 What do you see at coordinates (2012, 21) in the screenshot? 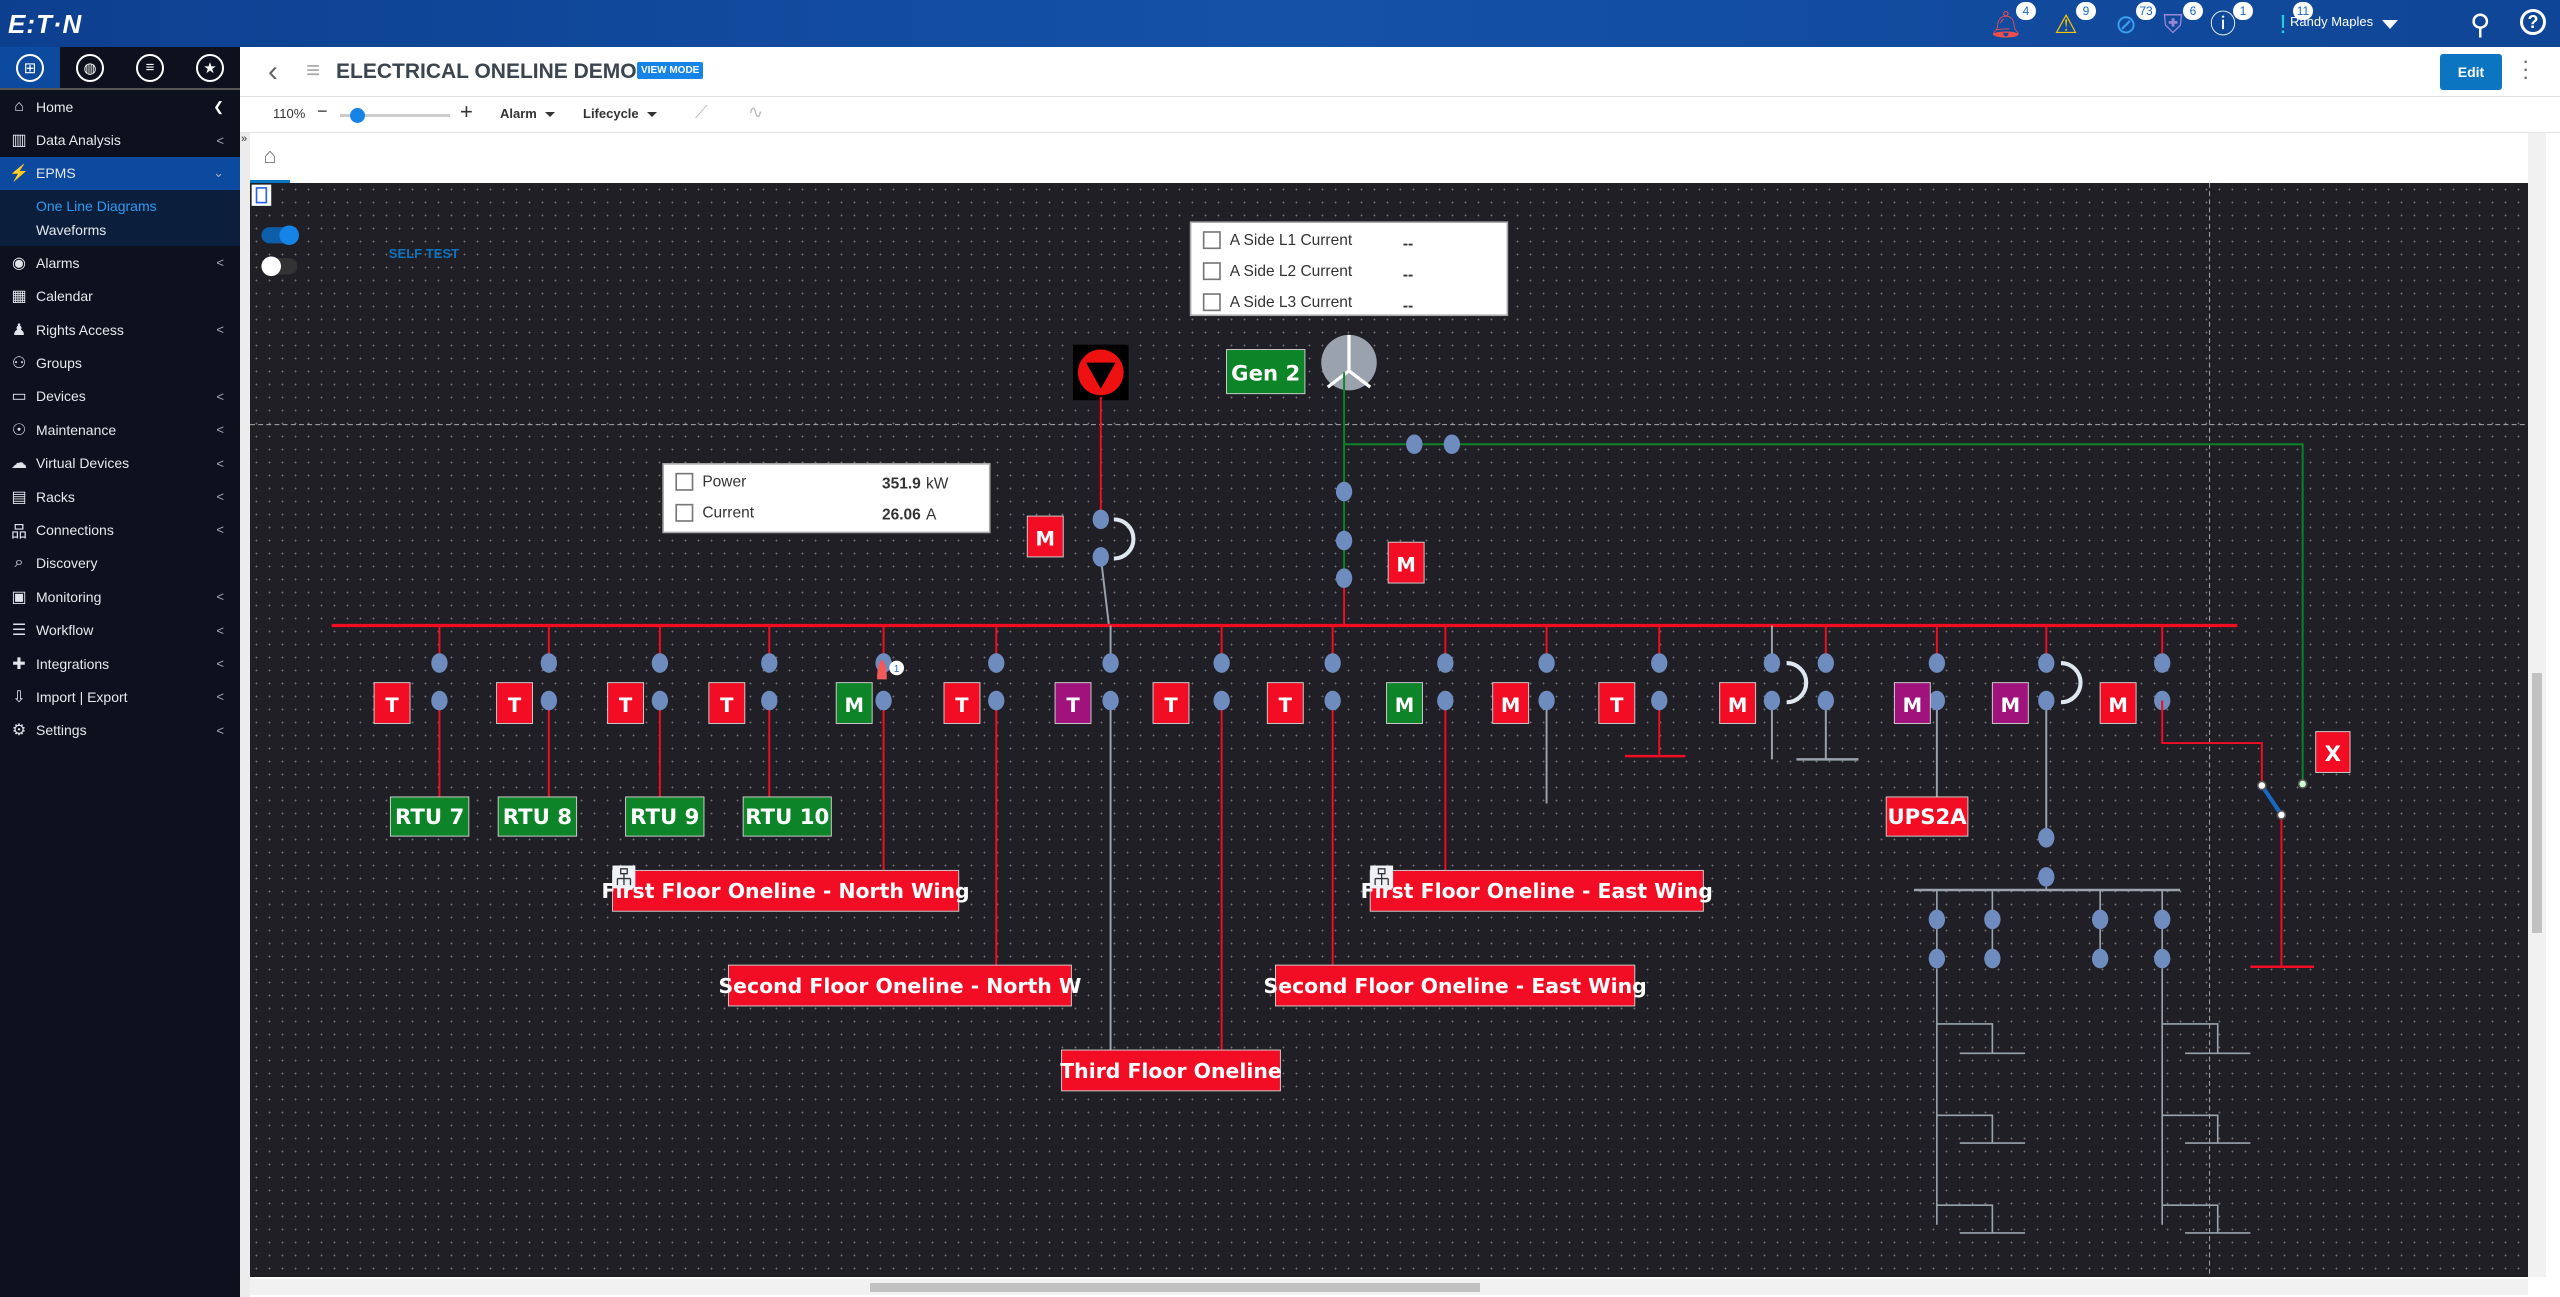
I see `bell-icon: 🔔︎ 4` at bounding box center [2012, 21].